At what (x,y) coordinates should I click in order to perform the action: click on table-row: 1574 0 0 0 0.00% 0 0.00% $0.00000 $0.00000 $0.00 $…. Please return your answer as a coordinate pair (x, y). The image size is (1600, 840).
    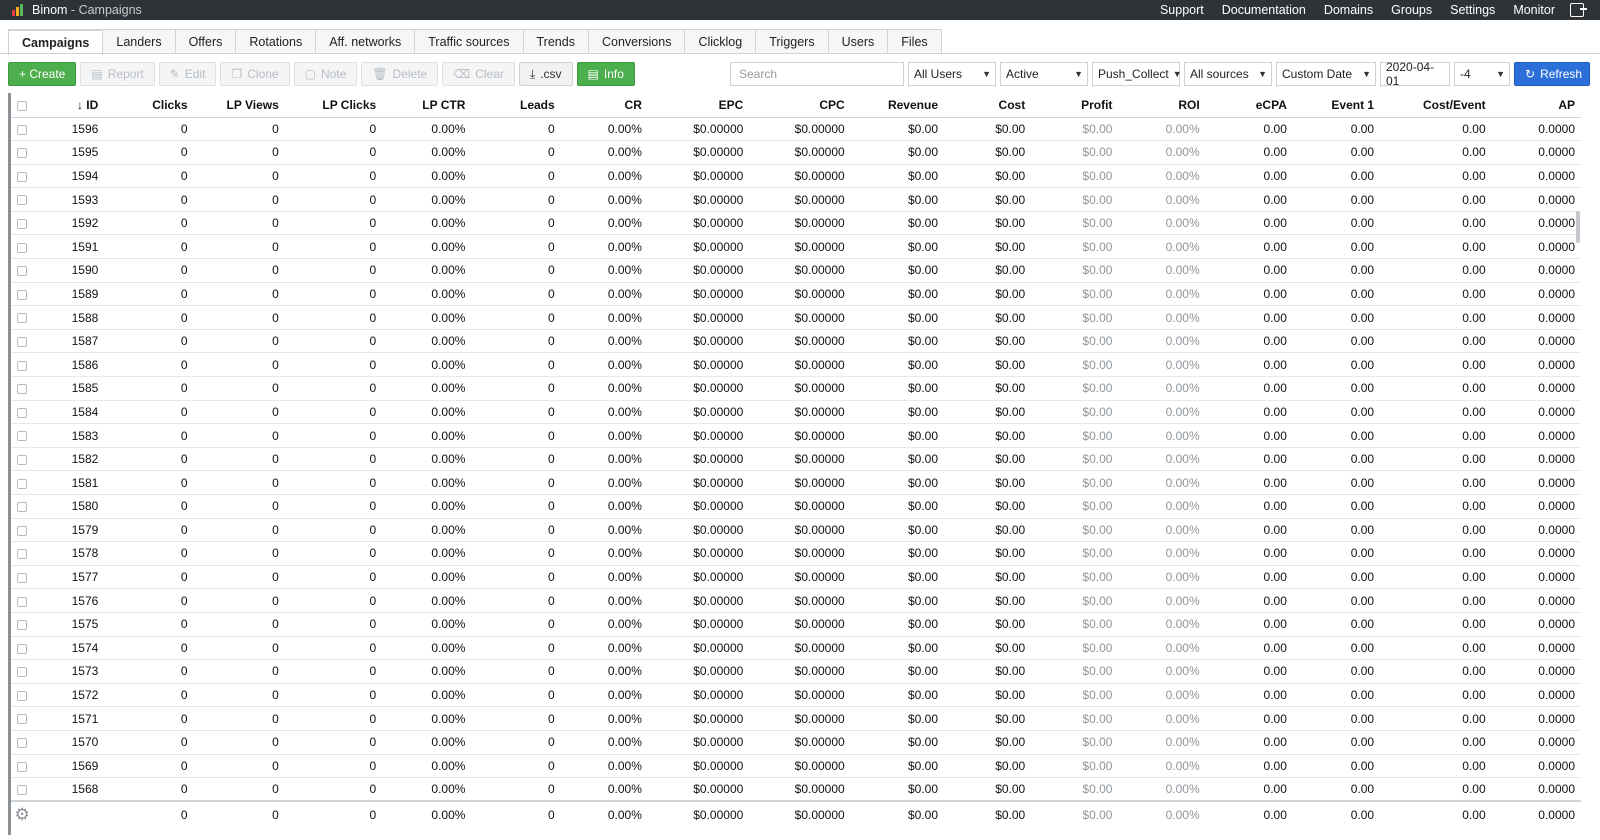
    Looking at the image, I should click on (796, 648).